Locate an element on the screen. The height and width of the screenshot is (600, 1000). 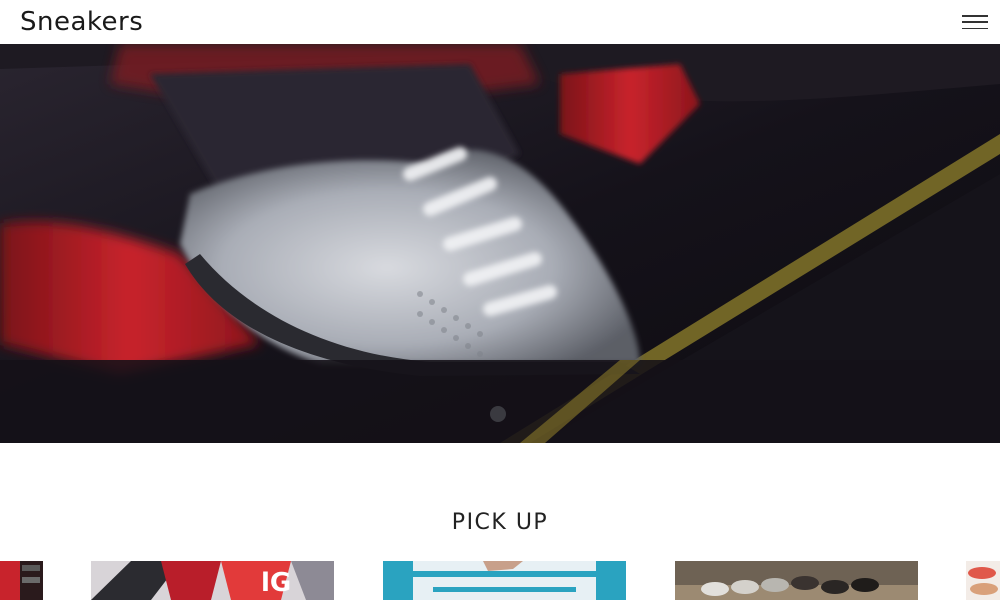
pickup-card: lG is located at coordinates (212, 580).